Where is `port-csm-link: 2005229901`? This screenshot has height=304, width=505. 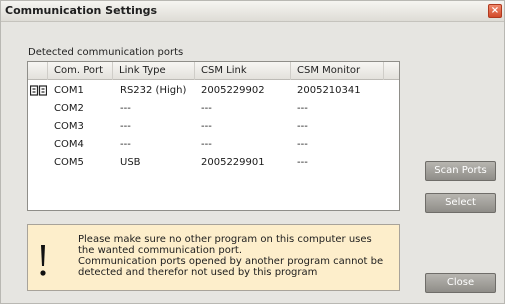
port-csm-link: 2005229901 is located at coordinates (233, 162).